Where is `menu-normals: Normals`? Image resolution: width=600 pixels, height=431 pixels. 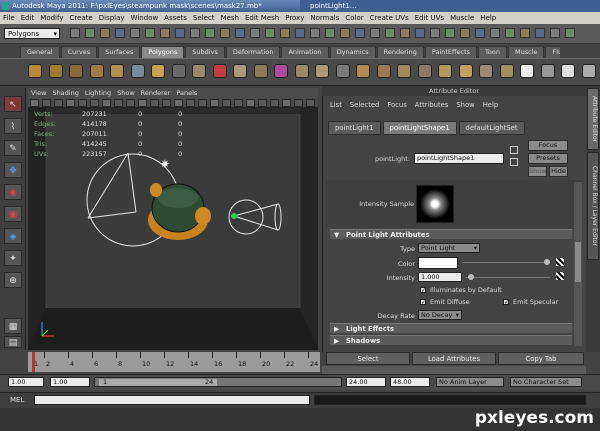 menu-normals: Normals is located at coordinates (324, 18).